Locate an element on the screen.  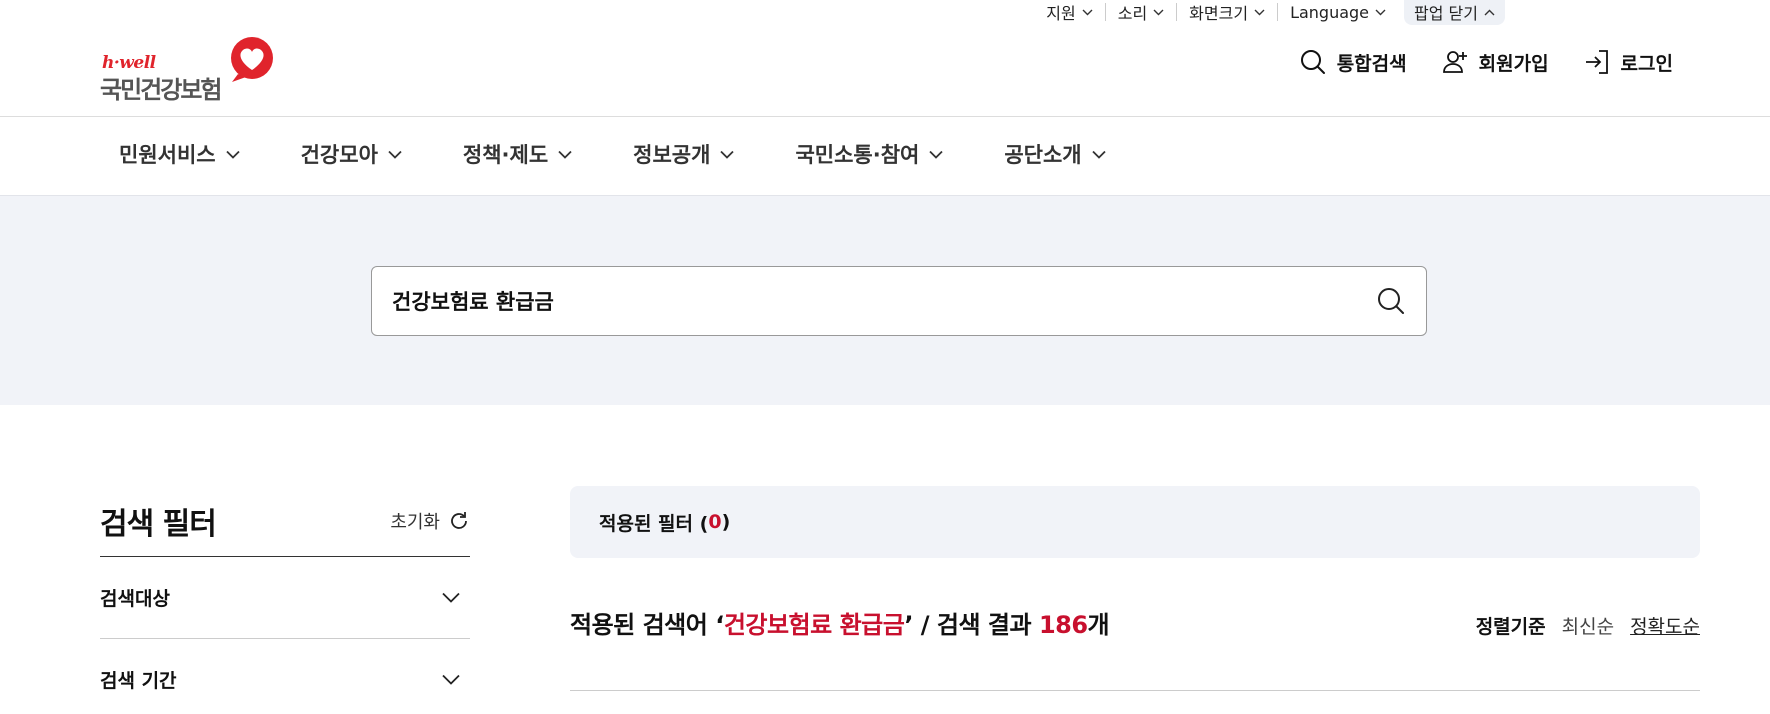
result-count: 186 is located at coordinates (1063, 625).